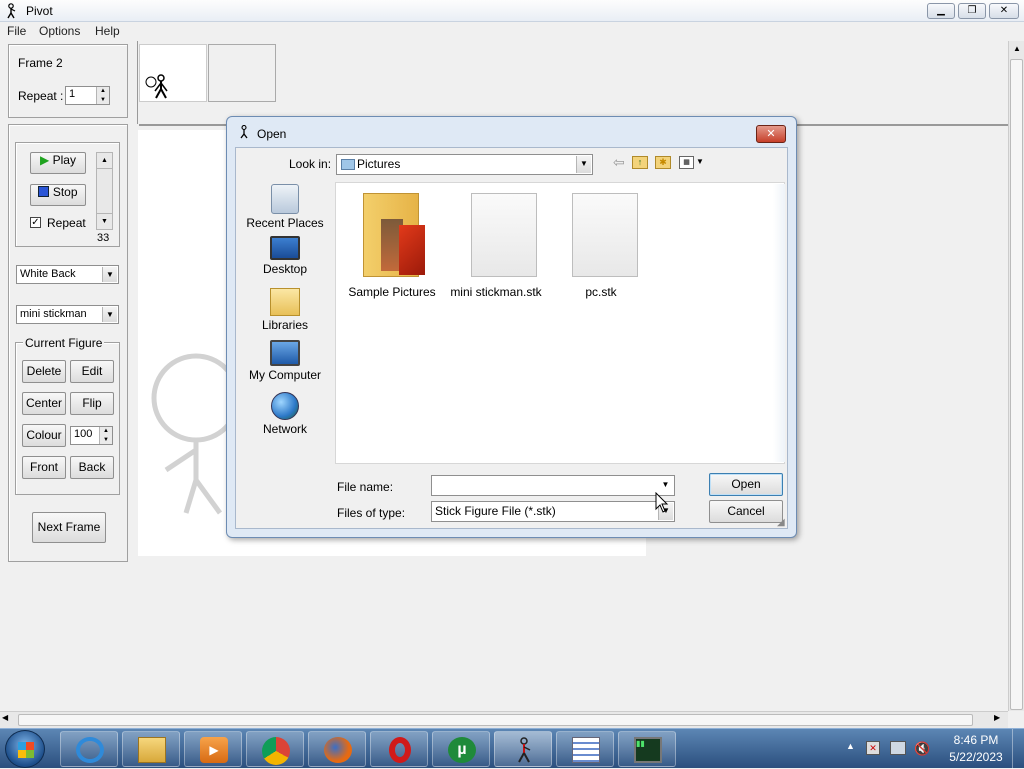 This screenshot has height=769, width=1024. I want to click on desktop-icon, so click(285, 248).